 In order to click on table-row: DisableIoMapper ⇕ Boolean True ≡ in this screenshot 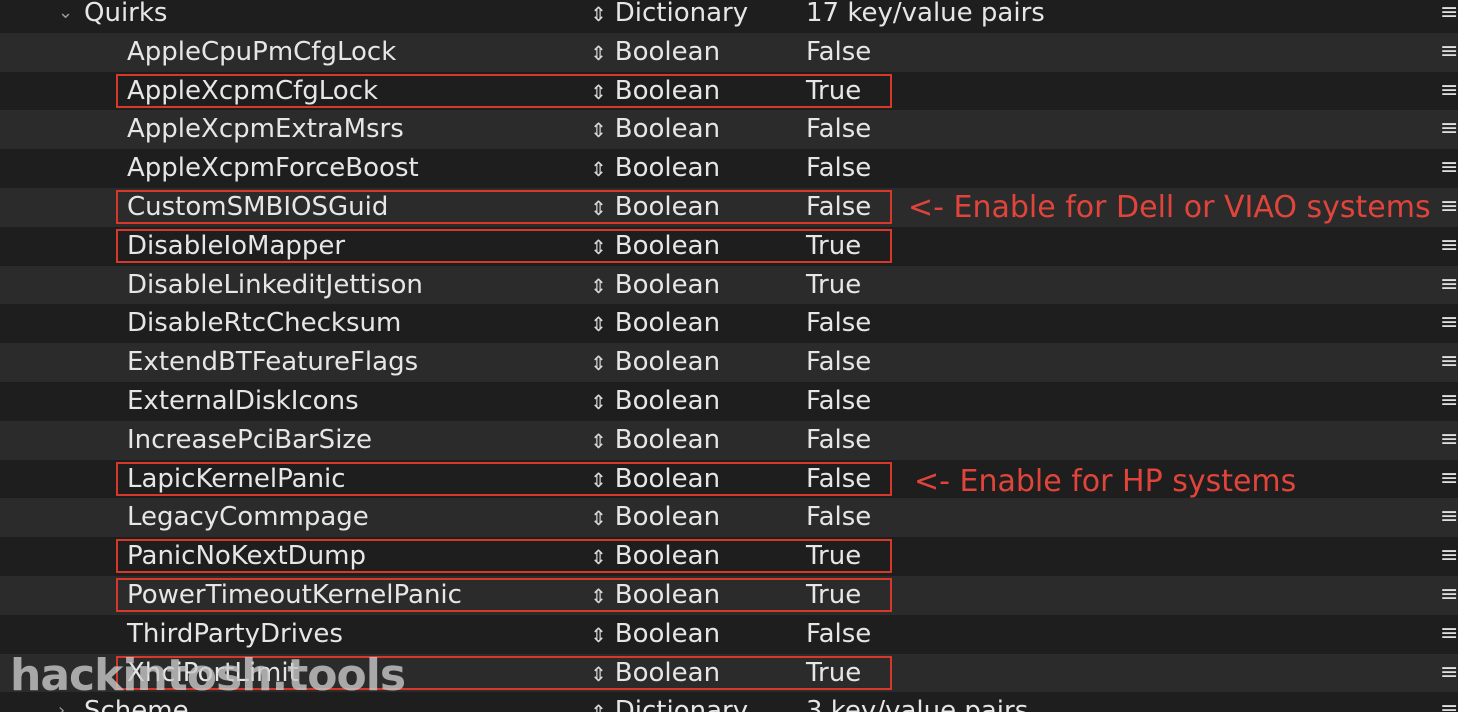, I will do `click(729, 246)`.